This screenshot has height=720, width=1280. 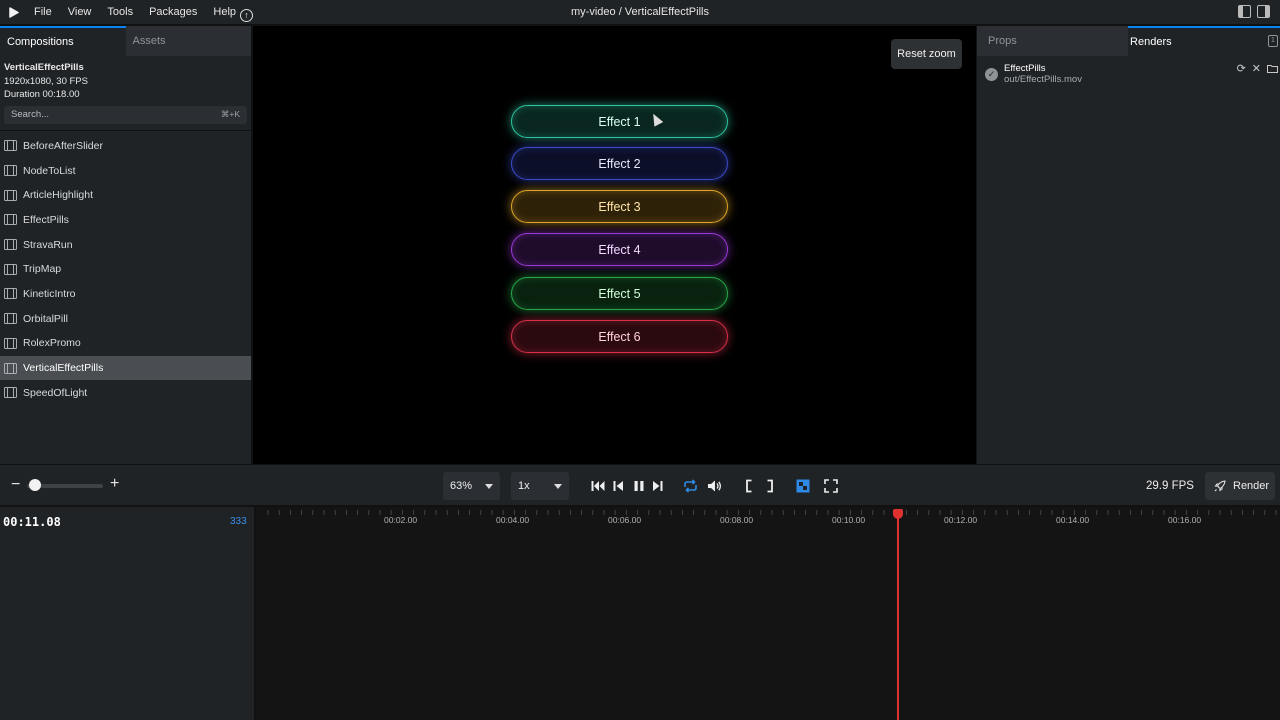 What do you see at coordinates (63, 368) in the screenshot?
I see `composition-list-item-label: VerticalEffectPills` at bounding box center [63, 368].